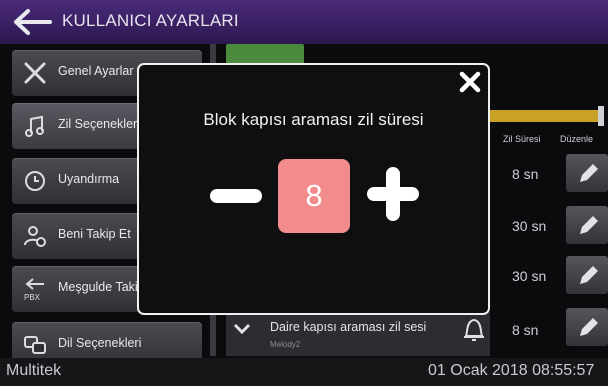  Describe the element at coordinates (35, 289) in the screenshot. I see `pbx-forward-icon: PBX` at that location.